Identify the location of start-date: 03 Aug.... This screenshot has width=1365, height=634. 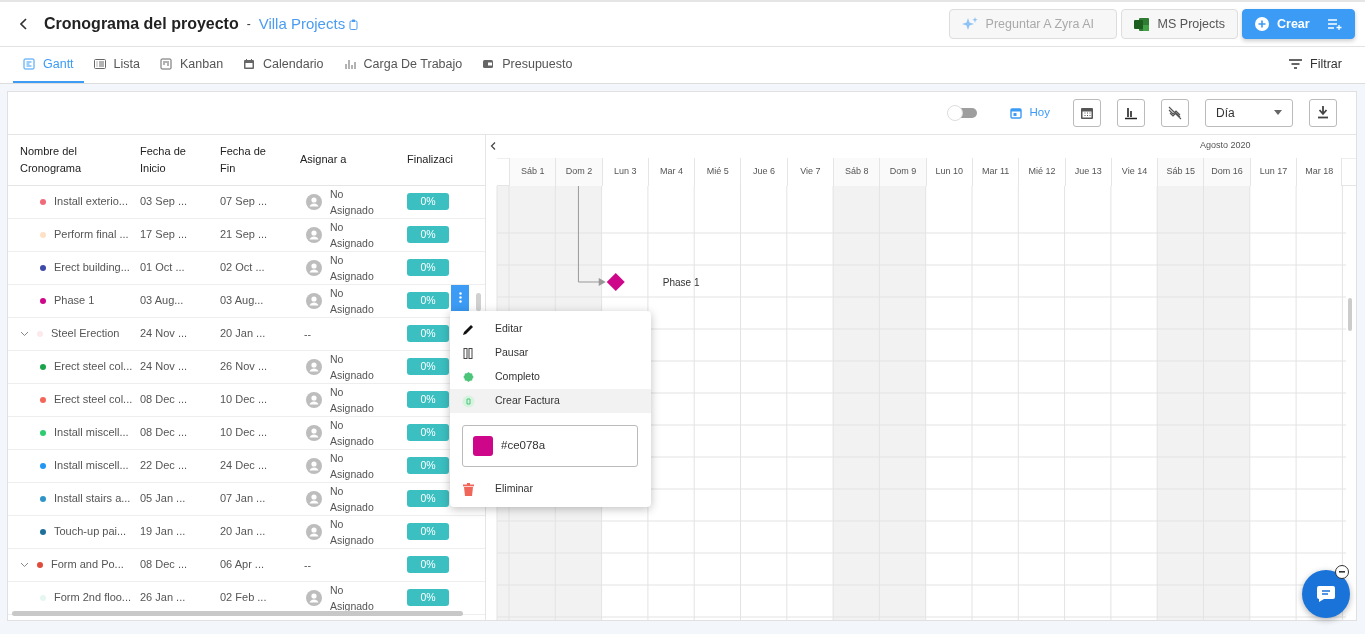
(162, 301).